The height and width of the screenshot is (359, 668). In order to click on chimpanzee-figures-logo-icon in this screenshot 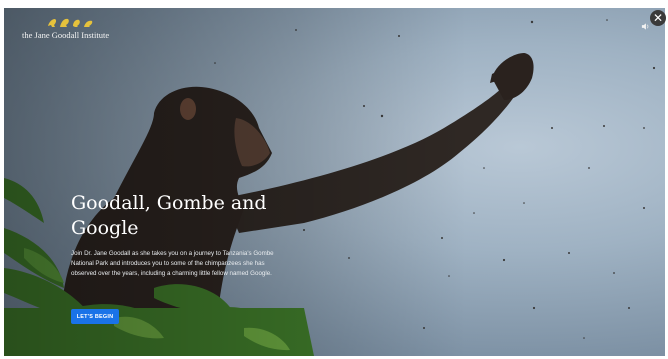, I will do `click(70, 22)`.